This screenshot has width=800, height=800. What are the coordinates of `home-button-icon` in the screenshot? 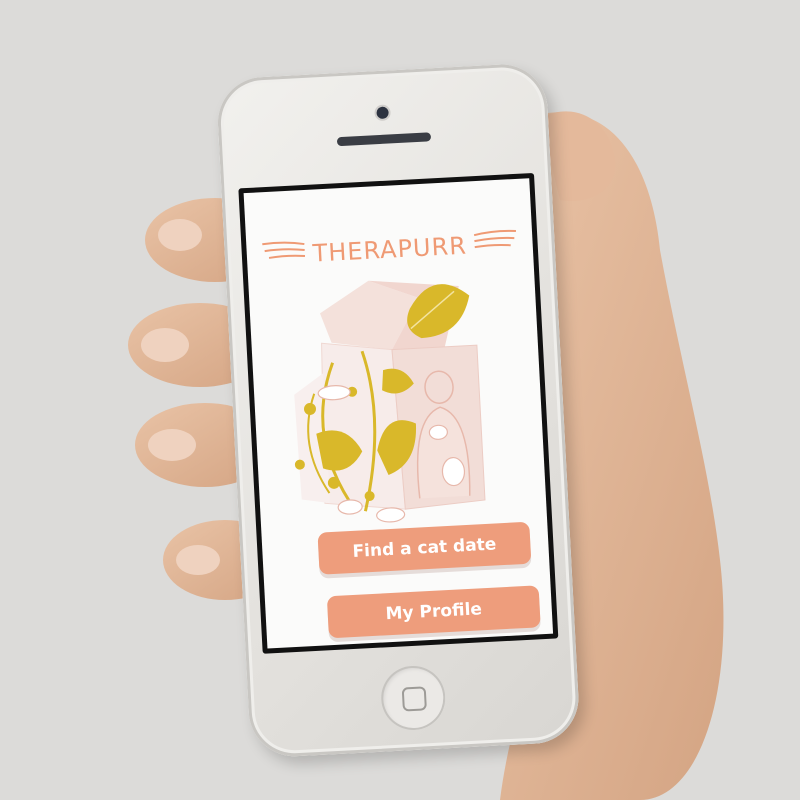 It's located at (414, 699).